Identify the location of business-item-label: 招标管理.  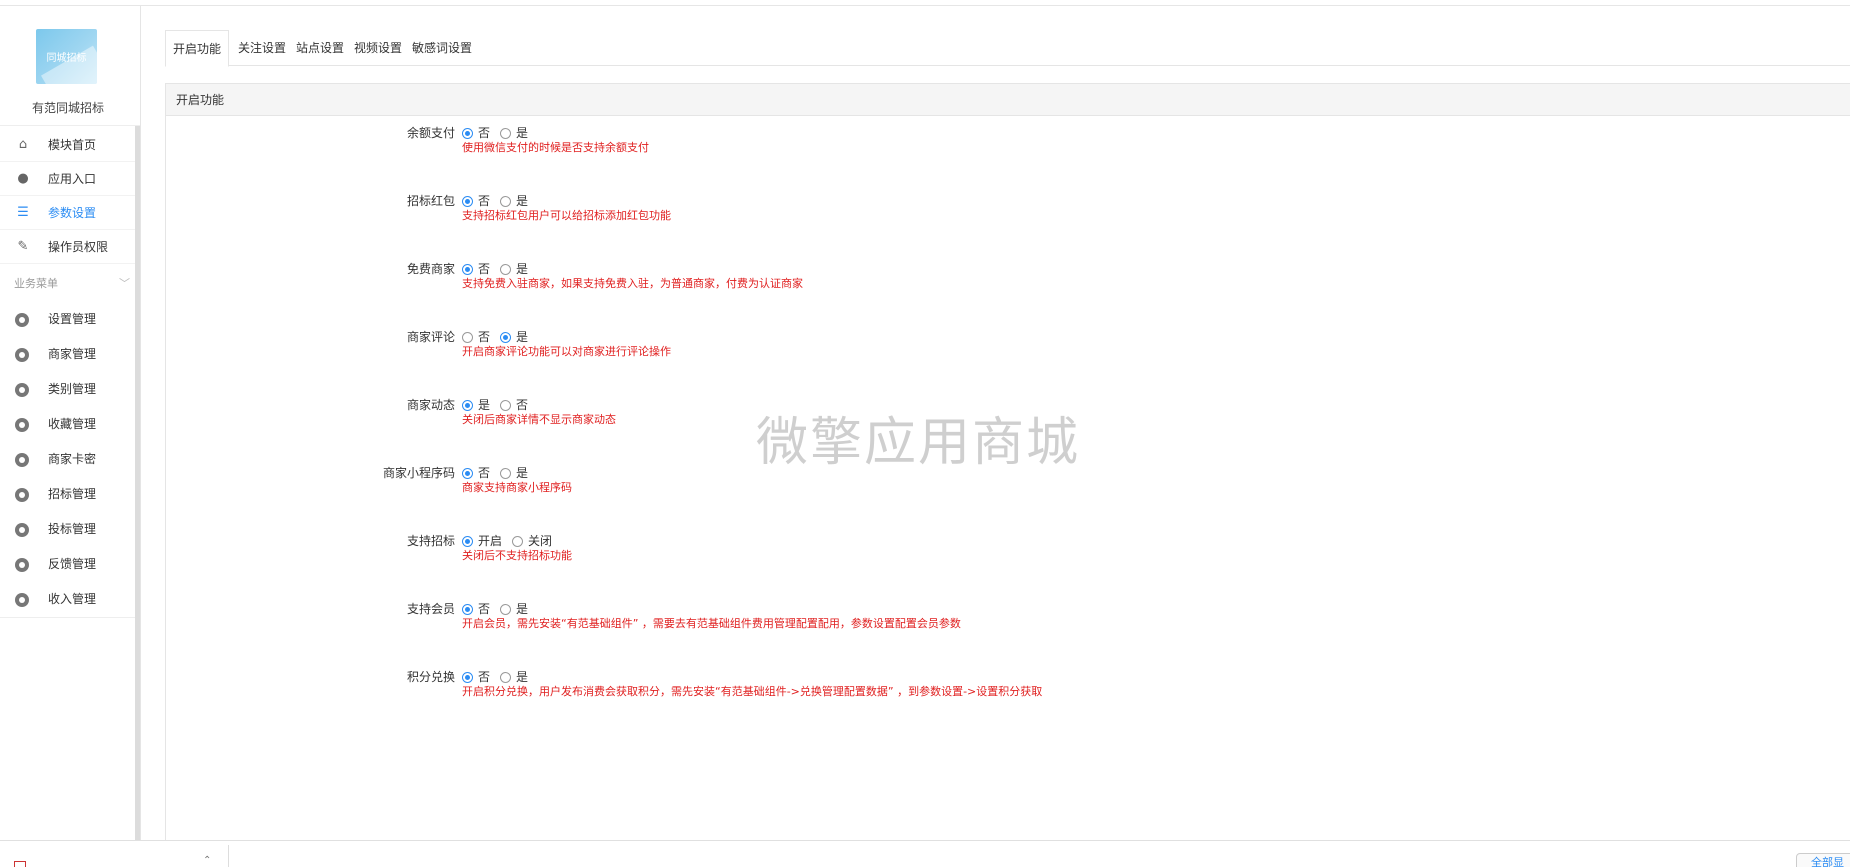
(72, 494).